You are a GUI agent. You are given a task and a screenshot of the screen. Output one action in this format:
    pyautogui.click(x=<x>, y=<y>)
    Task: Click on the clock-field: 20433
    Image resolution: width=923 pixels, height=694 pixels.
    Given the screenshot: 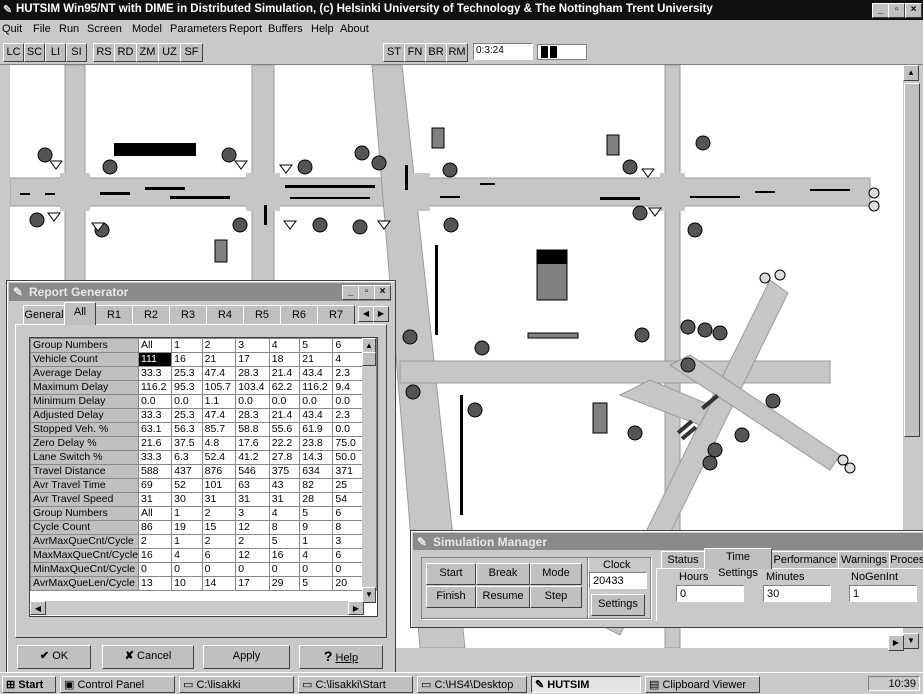 What is the action you would take?
    pyautogui.click(x=618, y=580)
    